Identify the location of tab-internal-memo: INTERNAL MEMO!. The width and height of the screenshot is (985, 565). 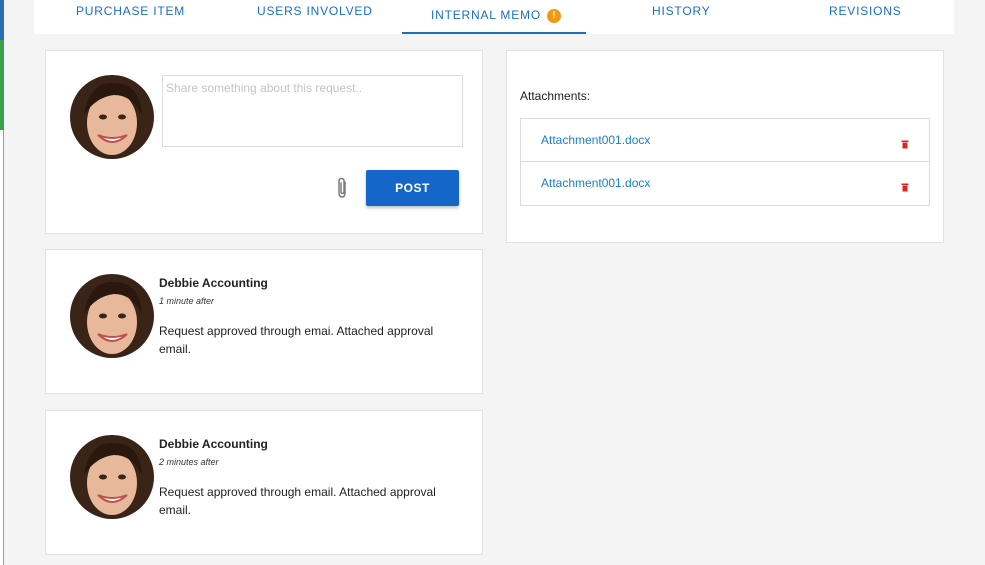
(494, 17).